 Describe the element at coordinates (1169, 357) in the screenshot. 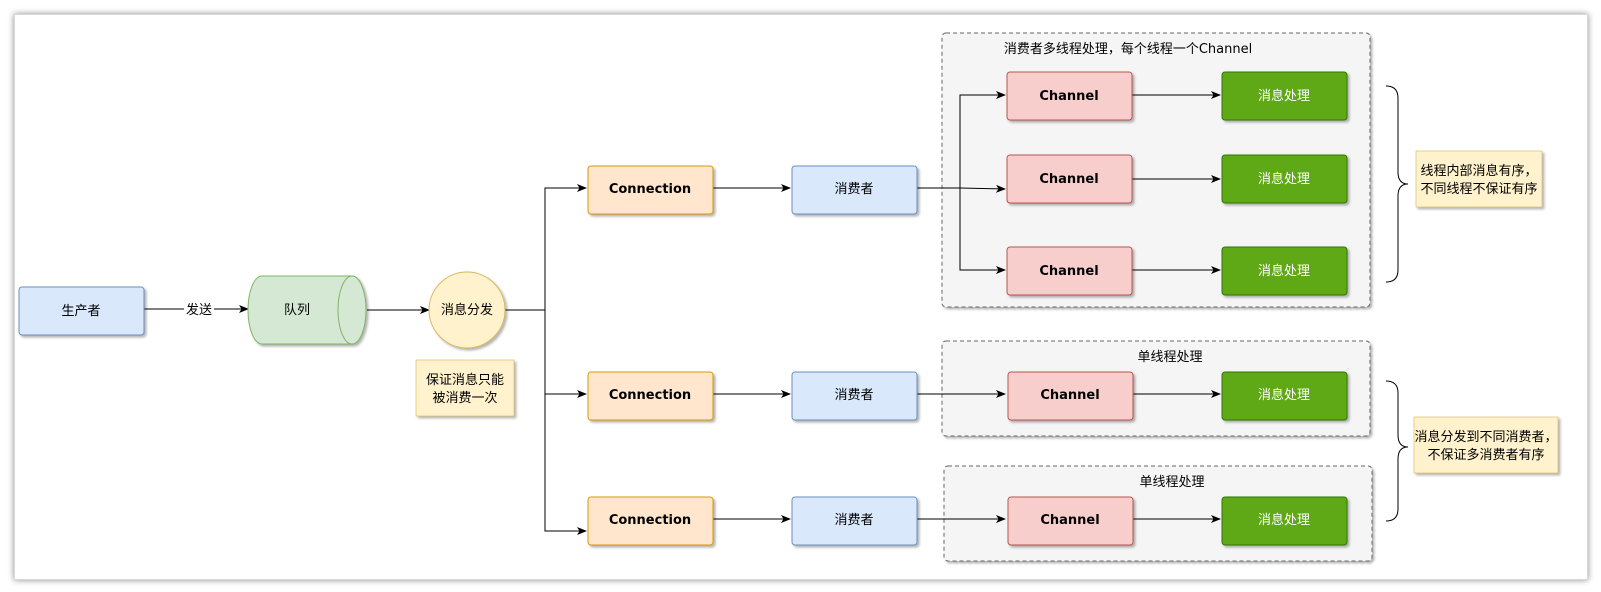

I see `group-title-single-1: 单线程处理` at that location.